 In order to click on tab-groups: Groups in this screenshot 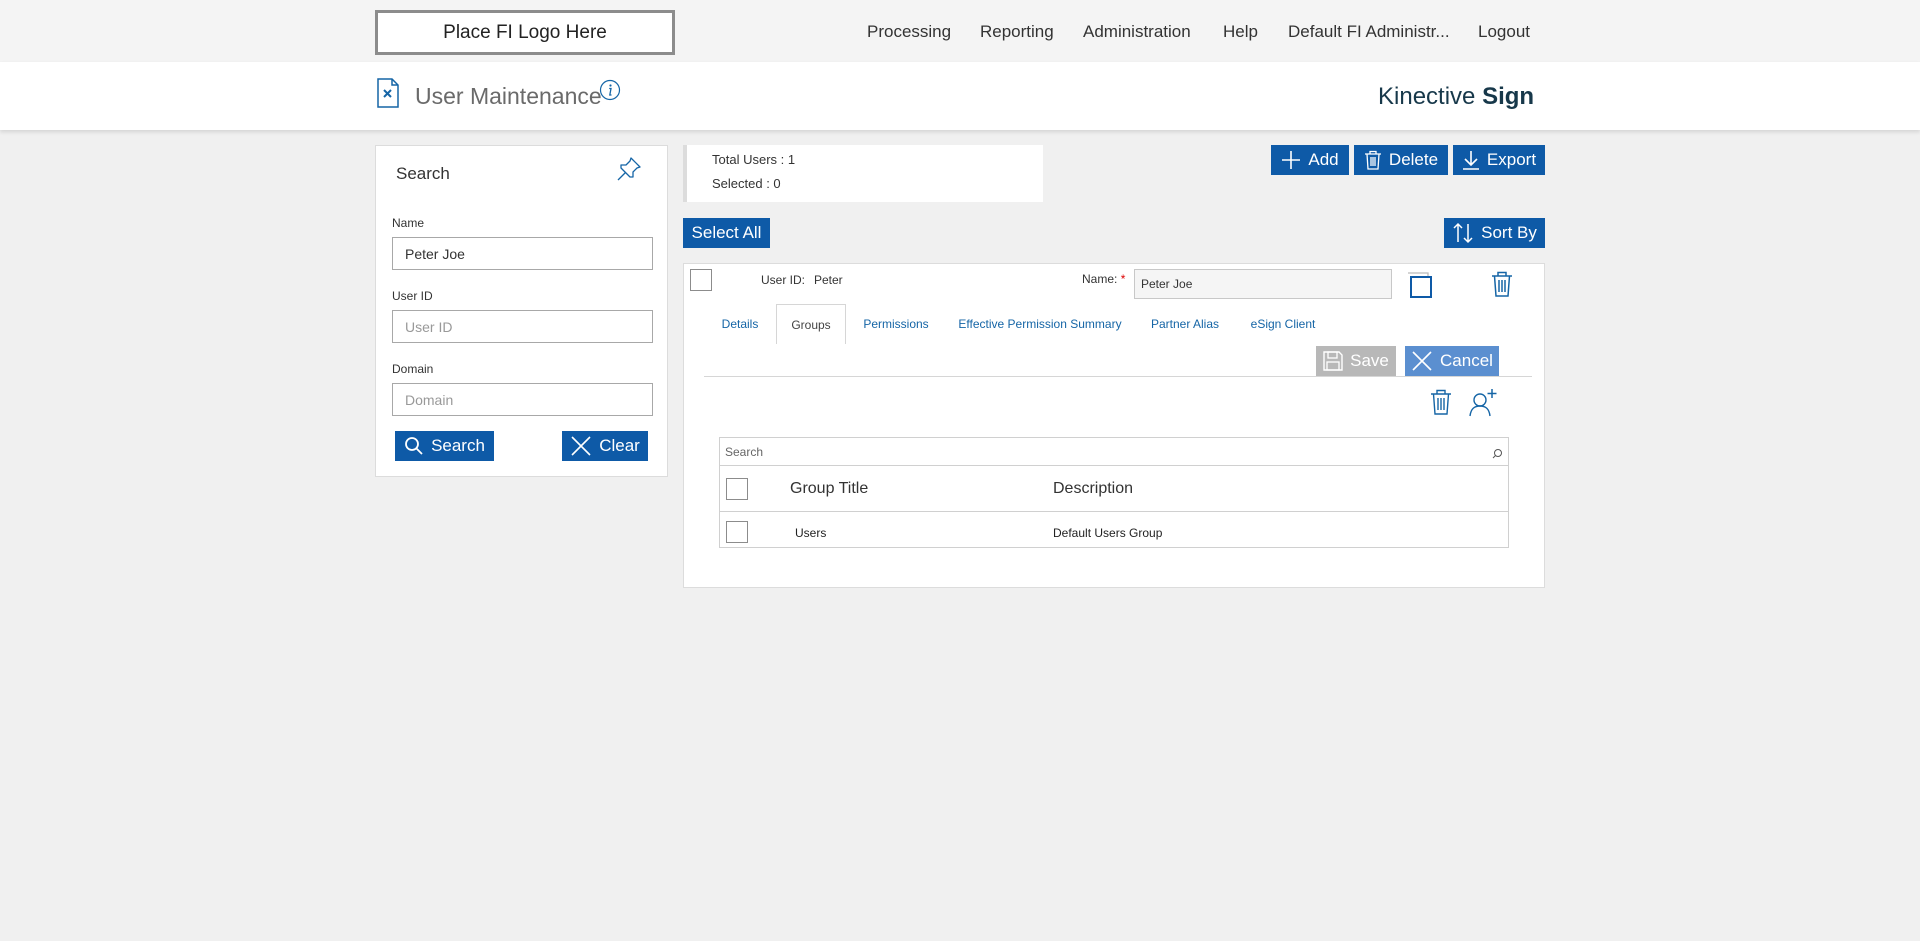, I will do `click(811, 324)`.